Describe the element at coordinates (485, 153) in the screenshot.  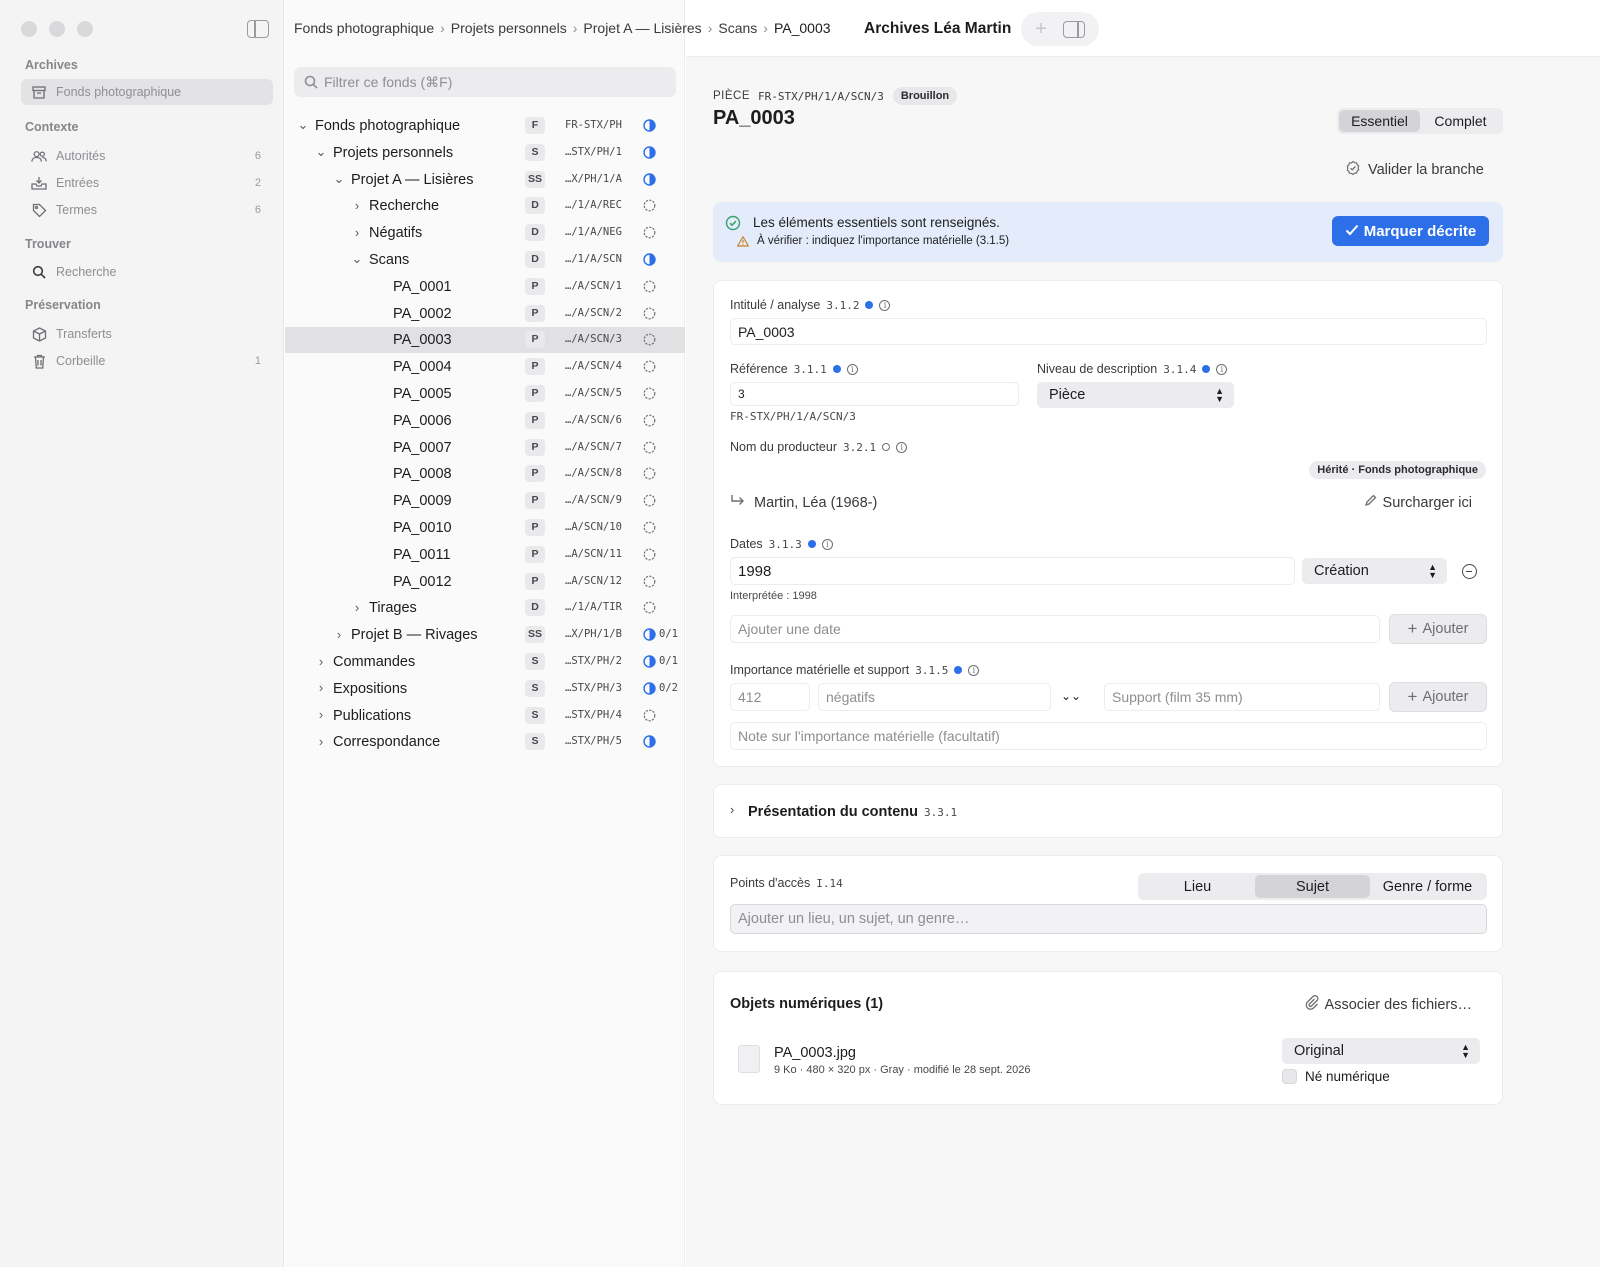
I see `tree-row: ⌄ Projets personnels S …STX/PH/1` at that location.